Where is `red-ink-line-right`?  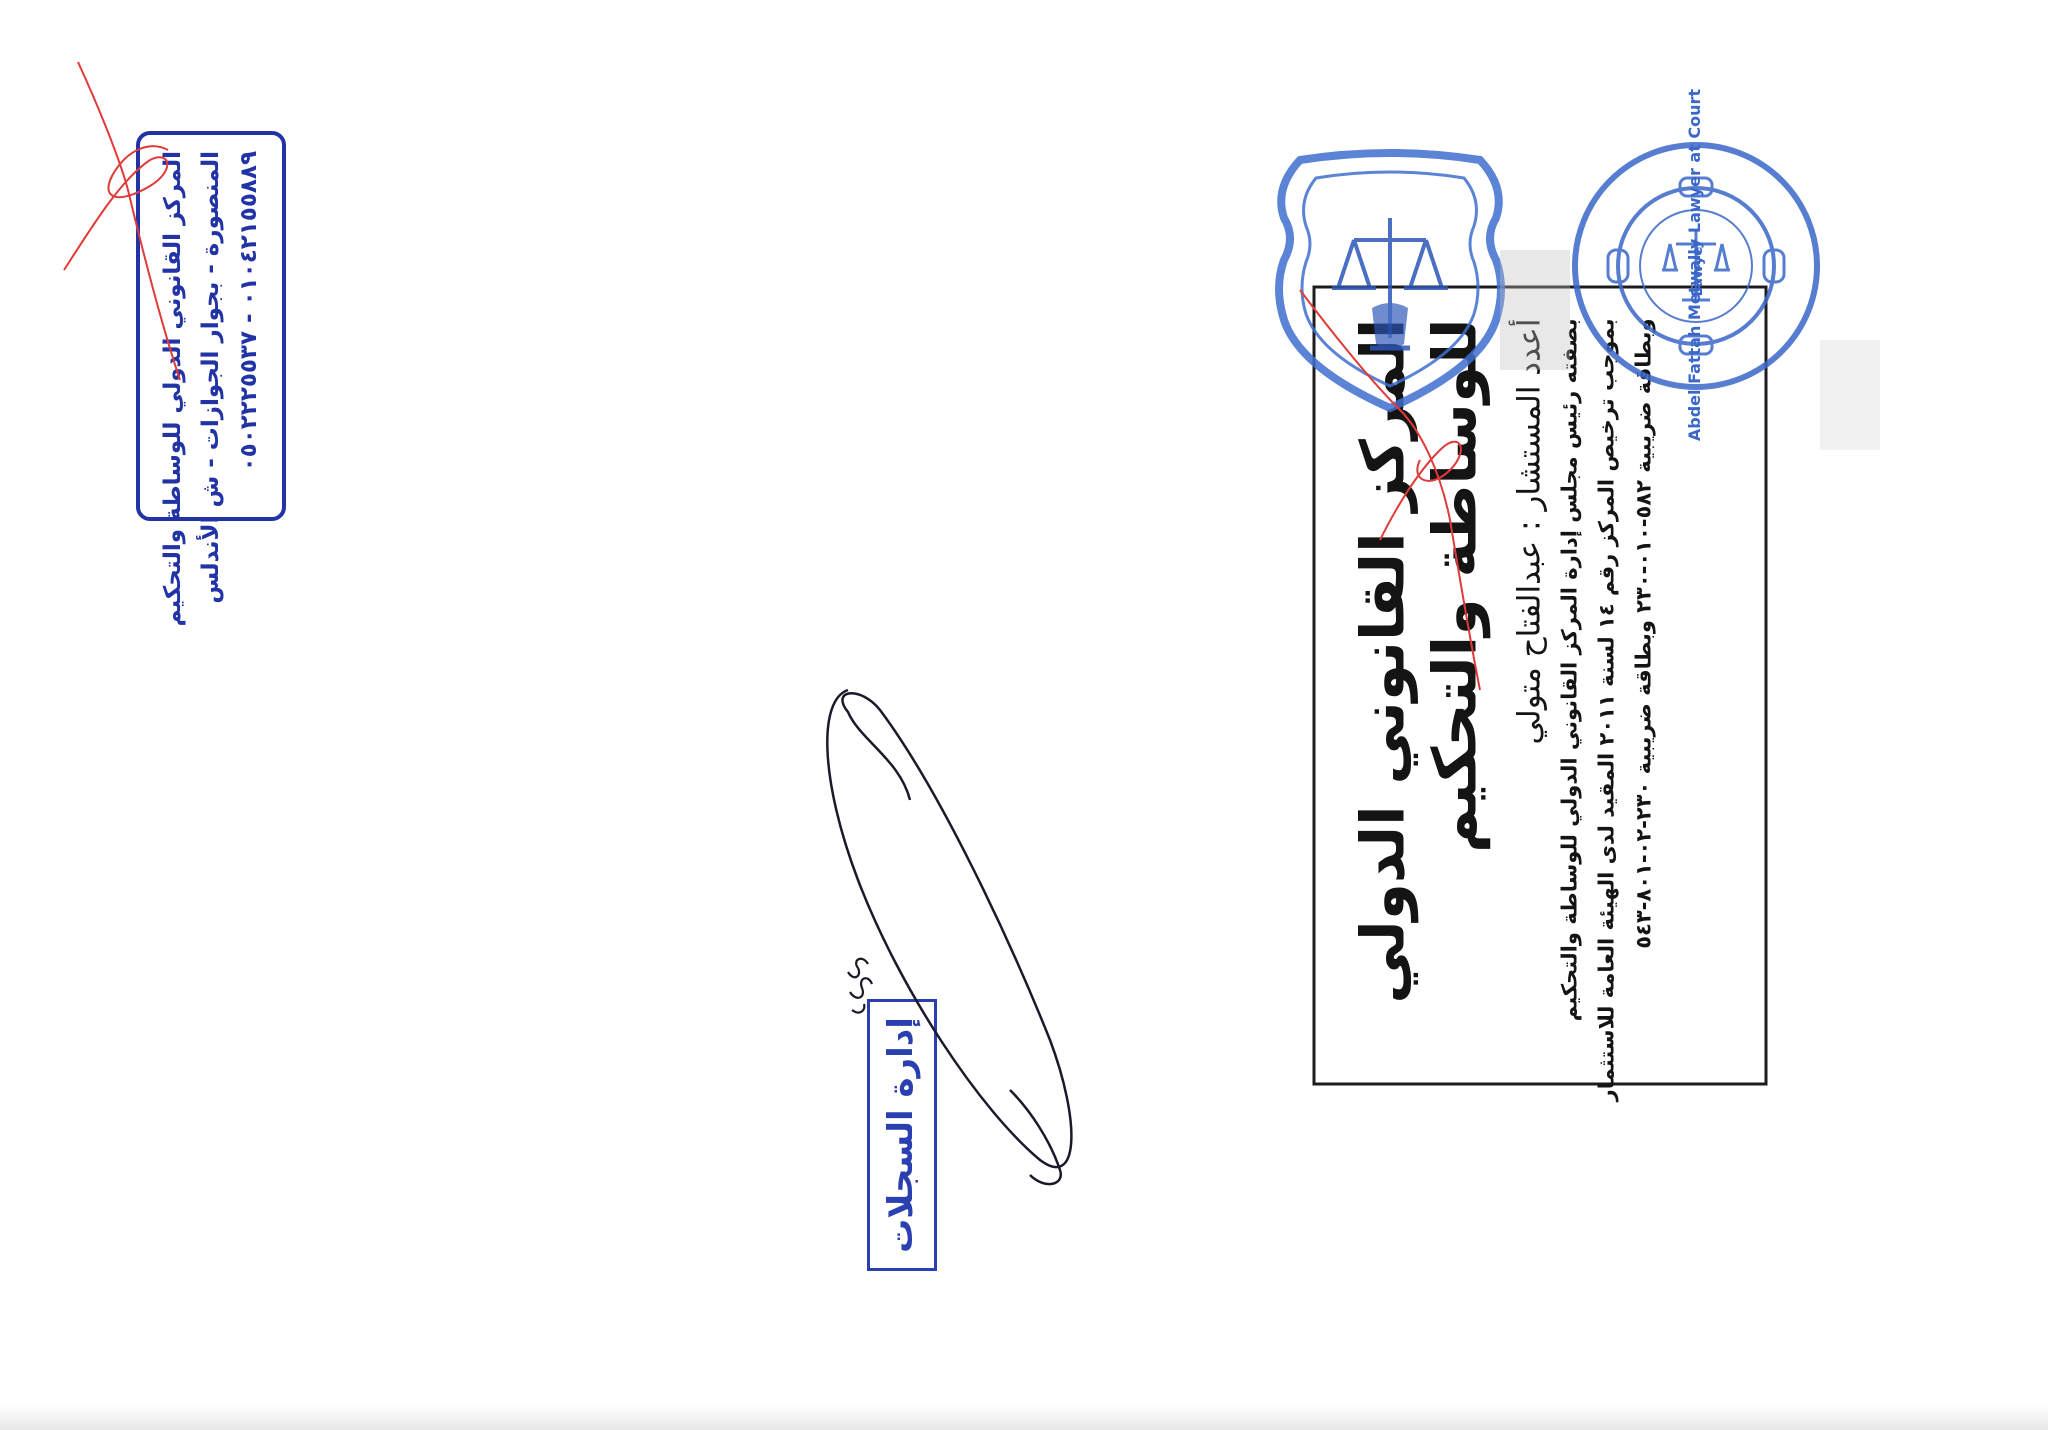 red-ink-line-right is located at coordinates (1390, 490).